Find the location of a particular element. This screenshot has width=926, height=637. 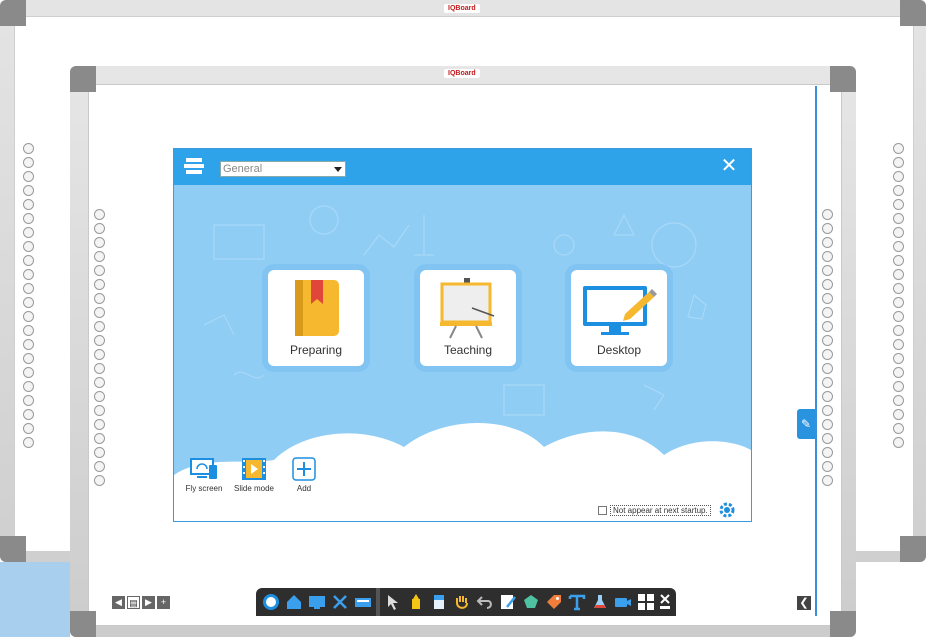

gear-icon is located at coordinates (727, 510).